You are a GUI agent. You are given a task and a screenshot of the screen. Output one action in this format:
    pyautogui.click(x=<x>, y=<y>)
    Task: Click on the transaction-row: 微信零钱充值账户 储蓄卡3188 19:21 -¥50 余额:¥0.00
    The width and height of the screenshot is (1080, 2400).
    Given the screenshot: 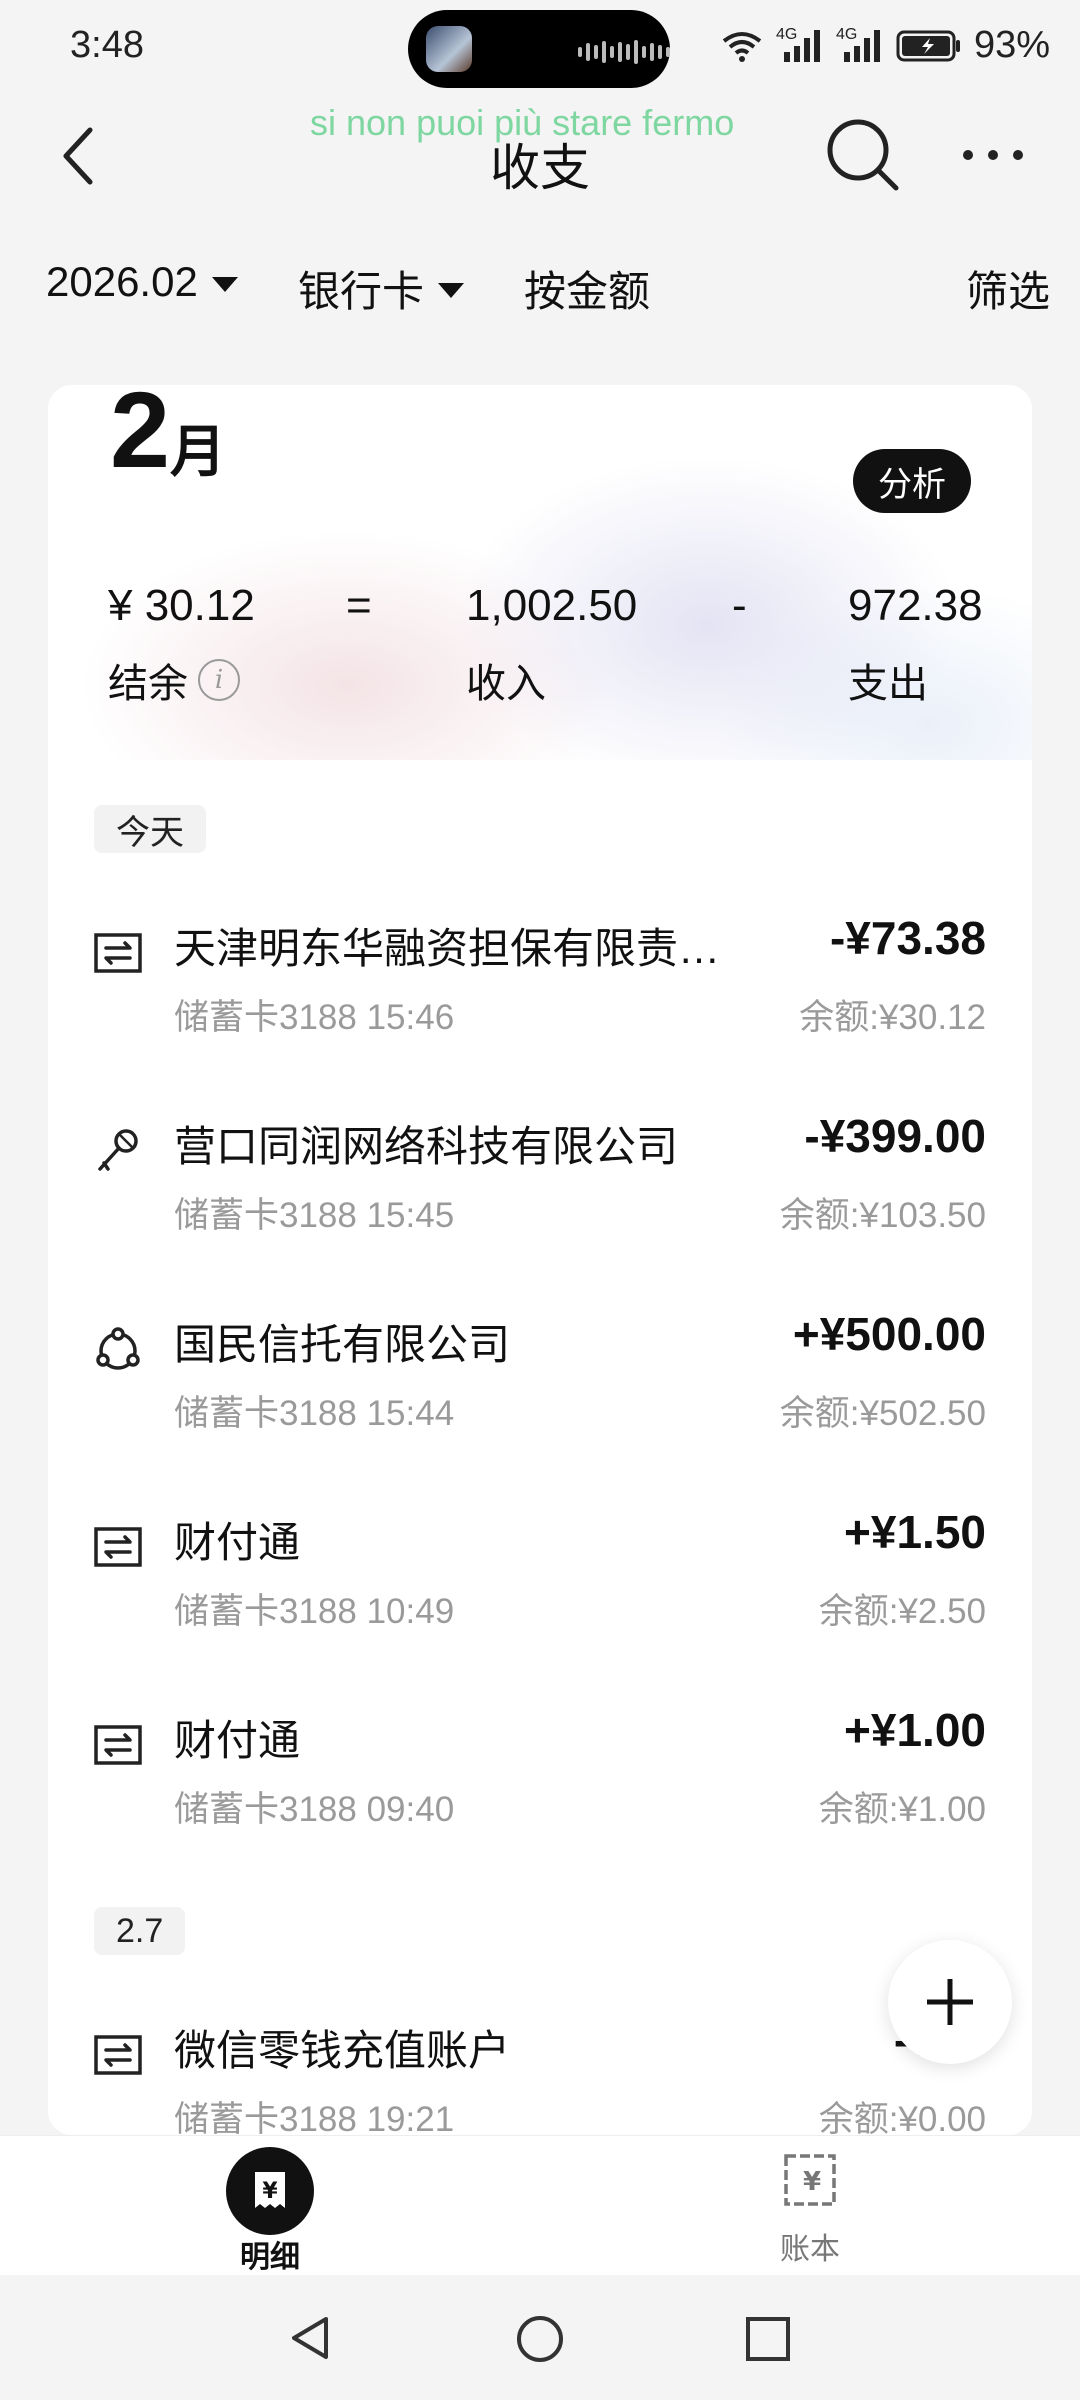 What is the action you would take?
    pyautogui.click(x=540, y=2071)
    